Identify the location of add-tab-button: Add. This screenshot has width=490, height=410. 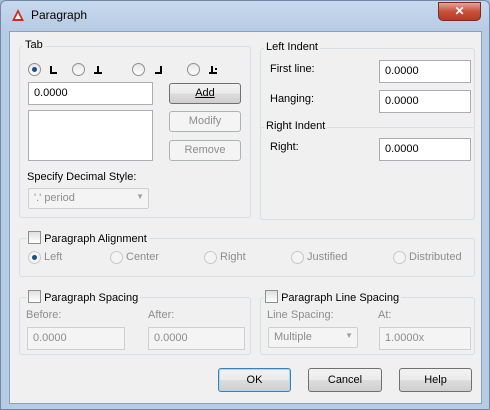
(205, 93).